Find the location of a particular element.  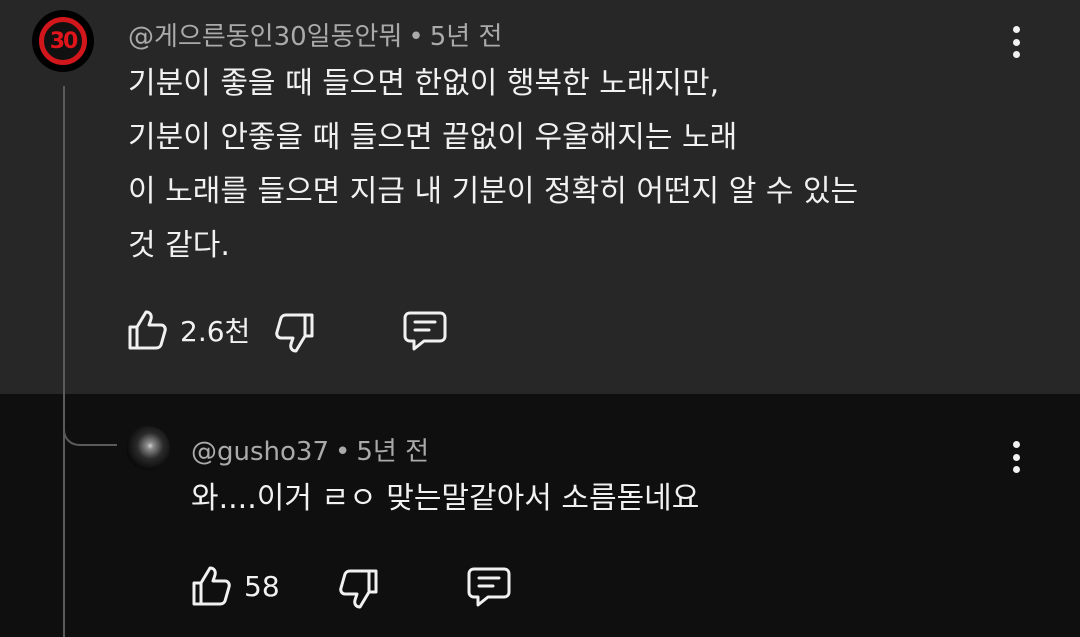

thread-connector is located at coordinates (90, 420).